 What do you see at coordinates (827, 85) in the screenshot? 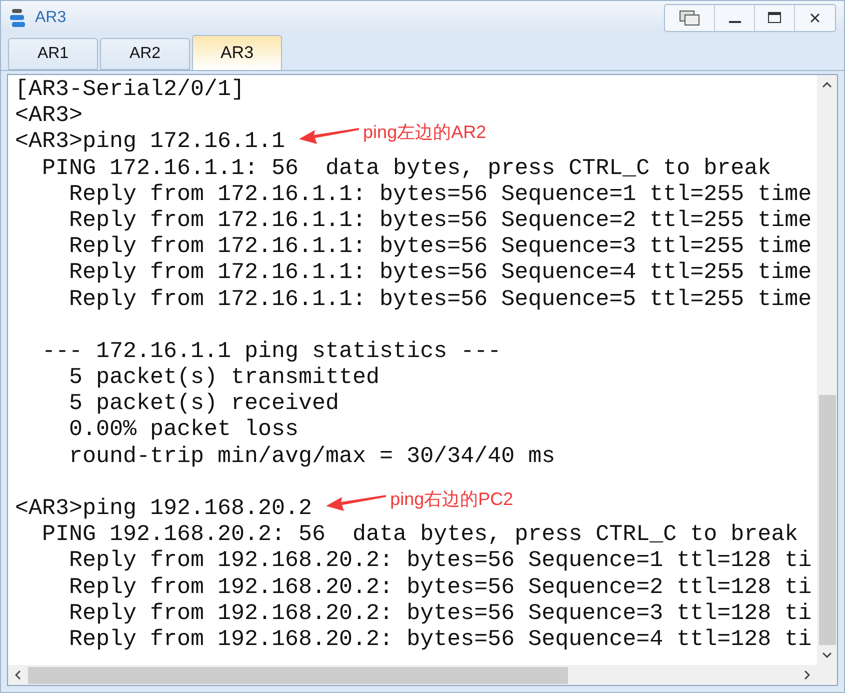
I see `scroll-up-icon` at bounding box center [827, 85].